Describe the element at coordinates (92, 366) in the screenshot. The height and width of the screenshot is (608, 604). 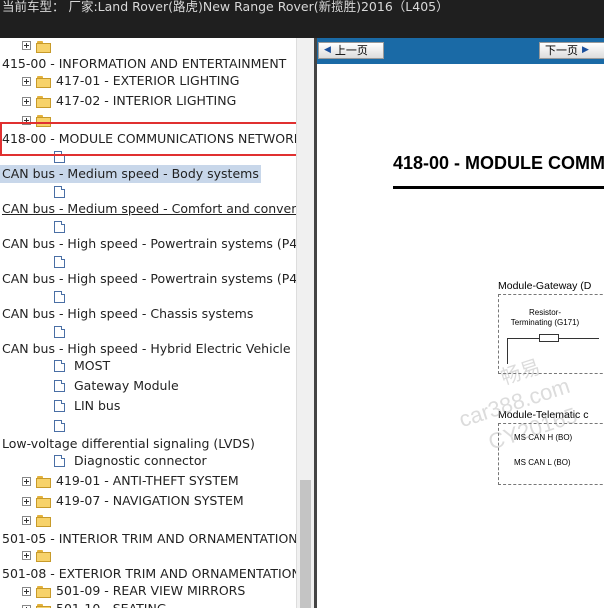
I see `tree-item-label: MOST` at that location.